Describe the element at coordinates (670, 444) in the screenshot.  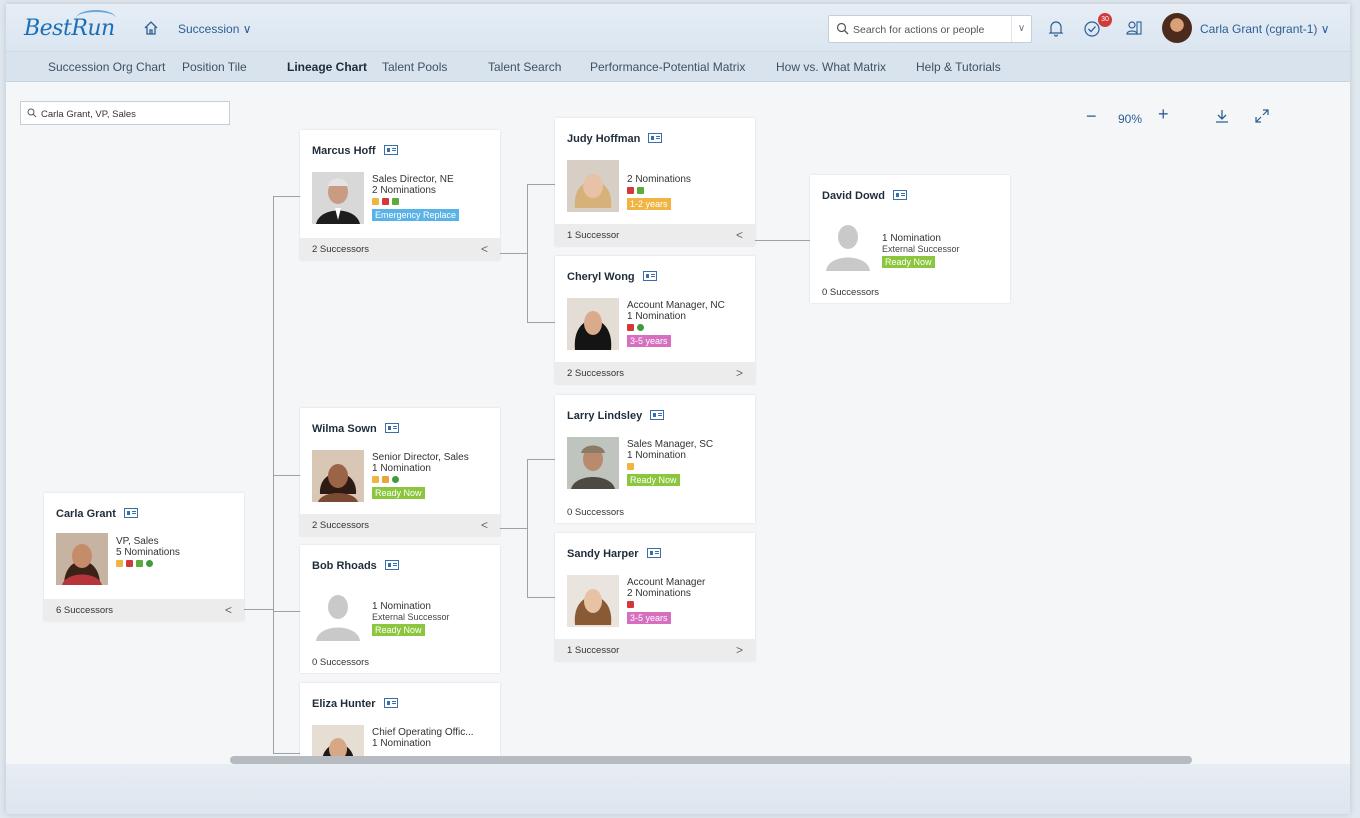
I see `position-title: Sales Manager, SC` at that location.